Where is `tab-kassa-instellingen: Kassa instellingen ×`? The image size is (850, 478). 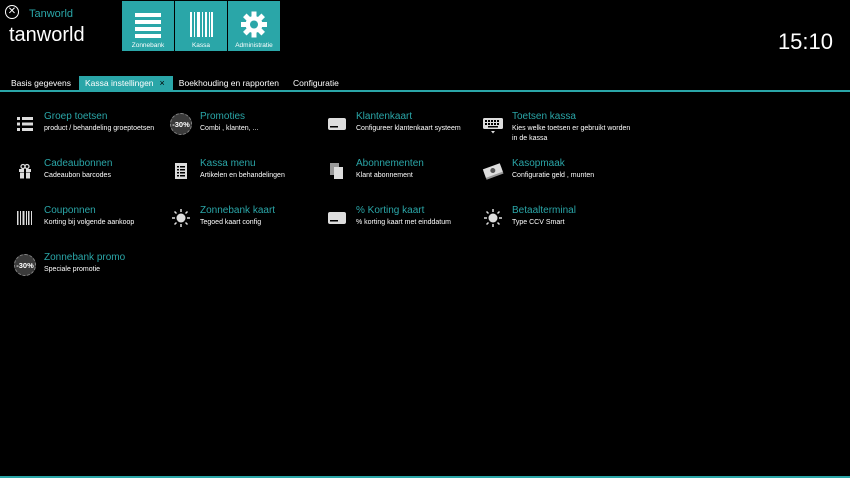
tab-kassa-instellingen: Kassa instellingen × is located at coordinates (126, 83).